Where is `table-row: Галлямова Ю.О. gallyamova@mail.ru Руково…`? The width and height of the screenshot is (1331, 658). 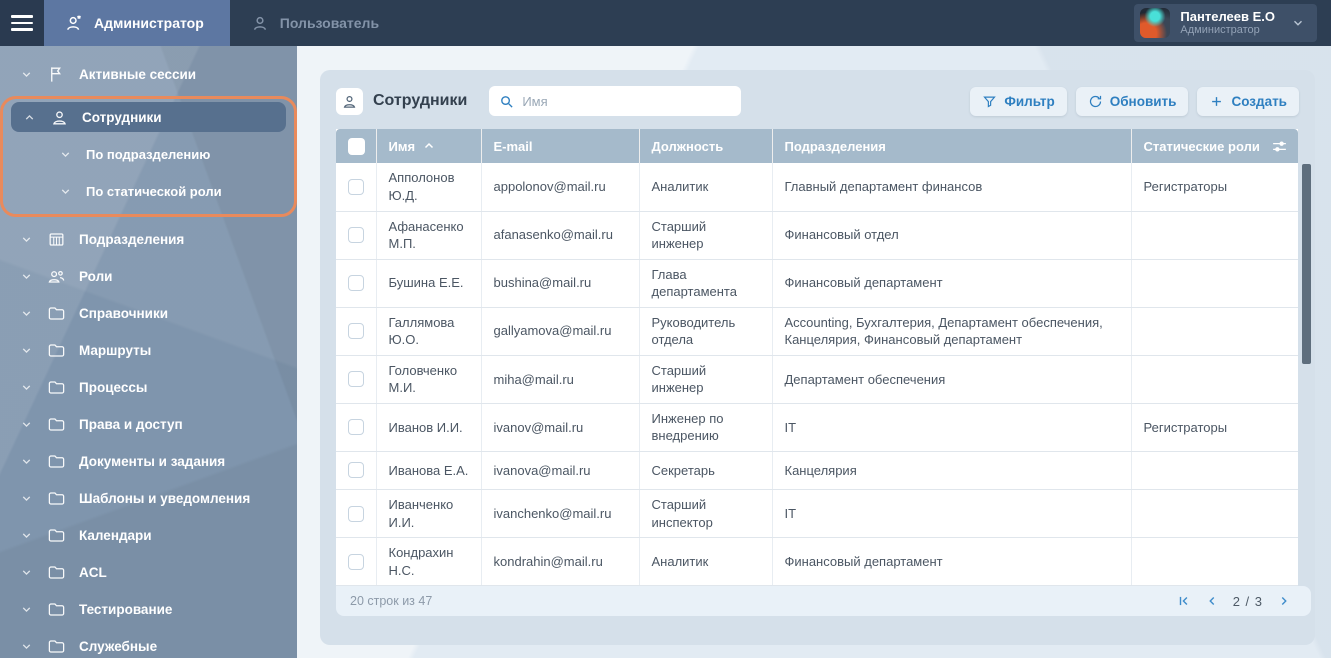 table-row: Галлямова Ю.О. gallyamova@mail.ru Руково… is located at coordinates (817, 331).